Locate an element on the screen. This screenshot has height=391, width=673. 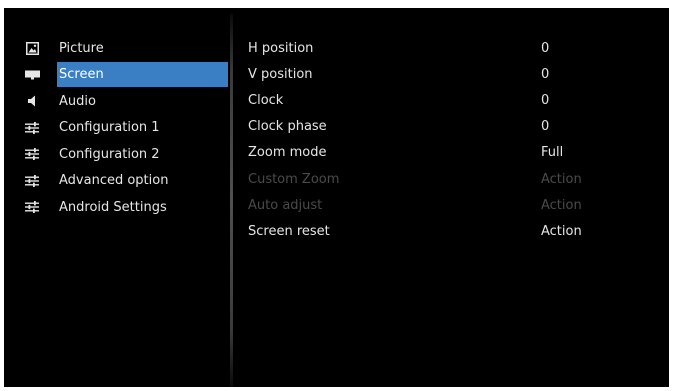
sidebar-item-label: Configuration 1 is located at coordinates (109, 128).